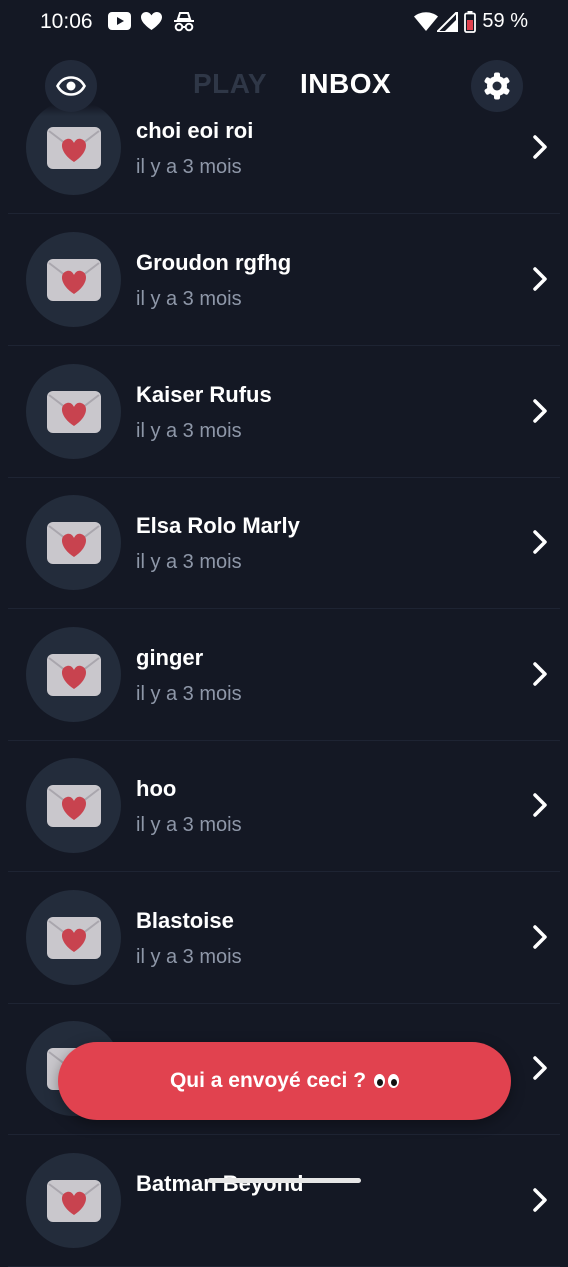 This screenshot has height=1267, width=568. What do you see at coordinates (394, 1081) in the screenshot?
I see `eyeball-right` at bounding box center [394, 1081].